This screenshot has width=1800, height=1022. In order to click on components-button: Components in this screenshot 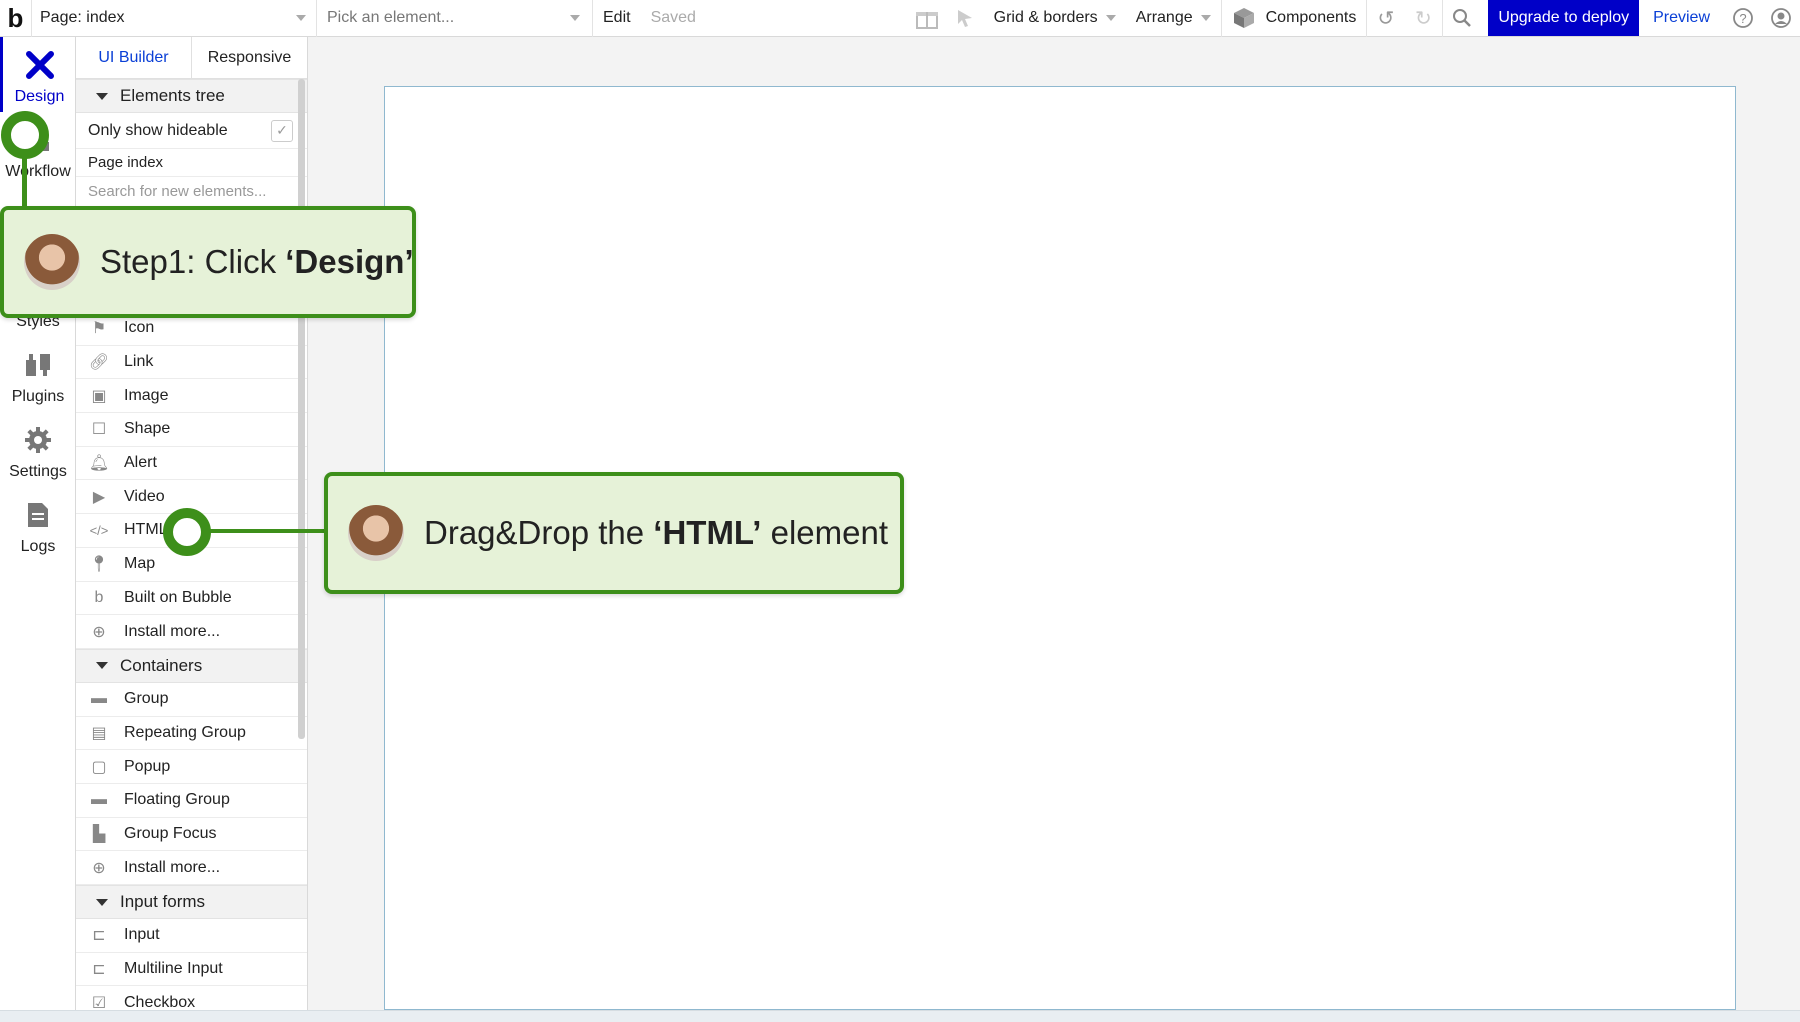, I will do `click(1293, 18)`.